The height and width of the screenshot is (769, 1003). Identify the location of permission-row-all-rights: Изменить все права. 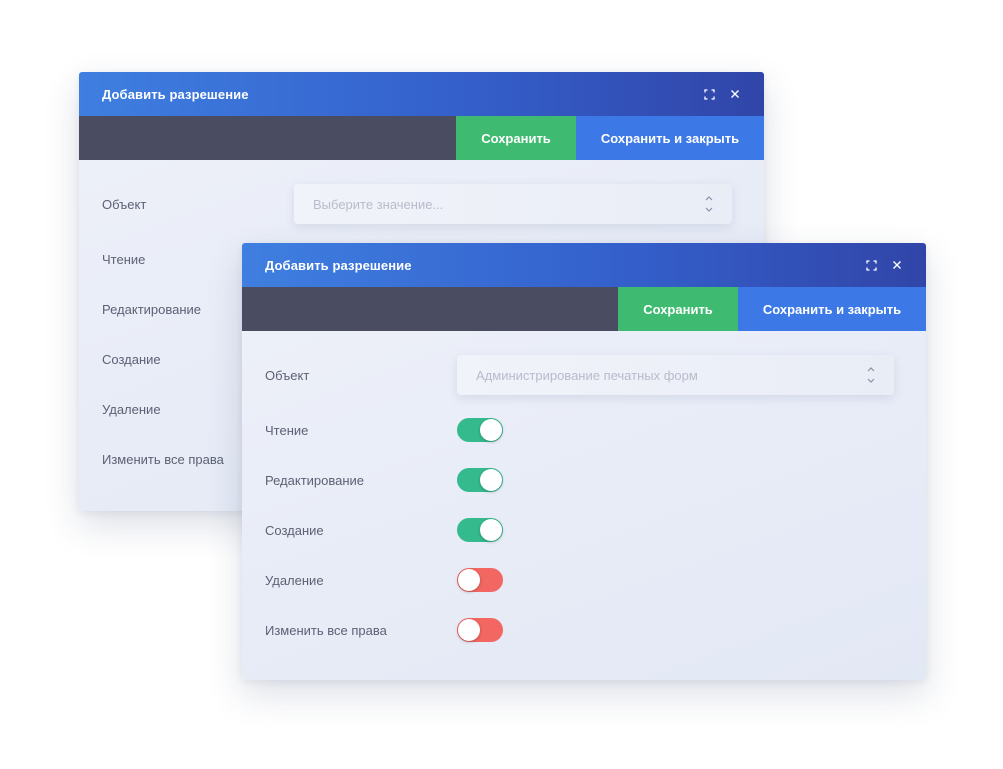
(579, 630).